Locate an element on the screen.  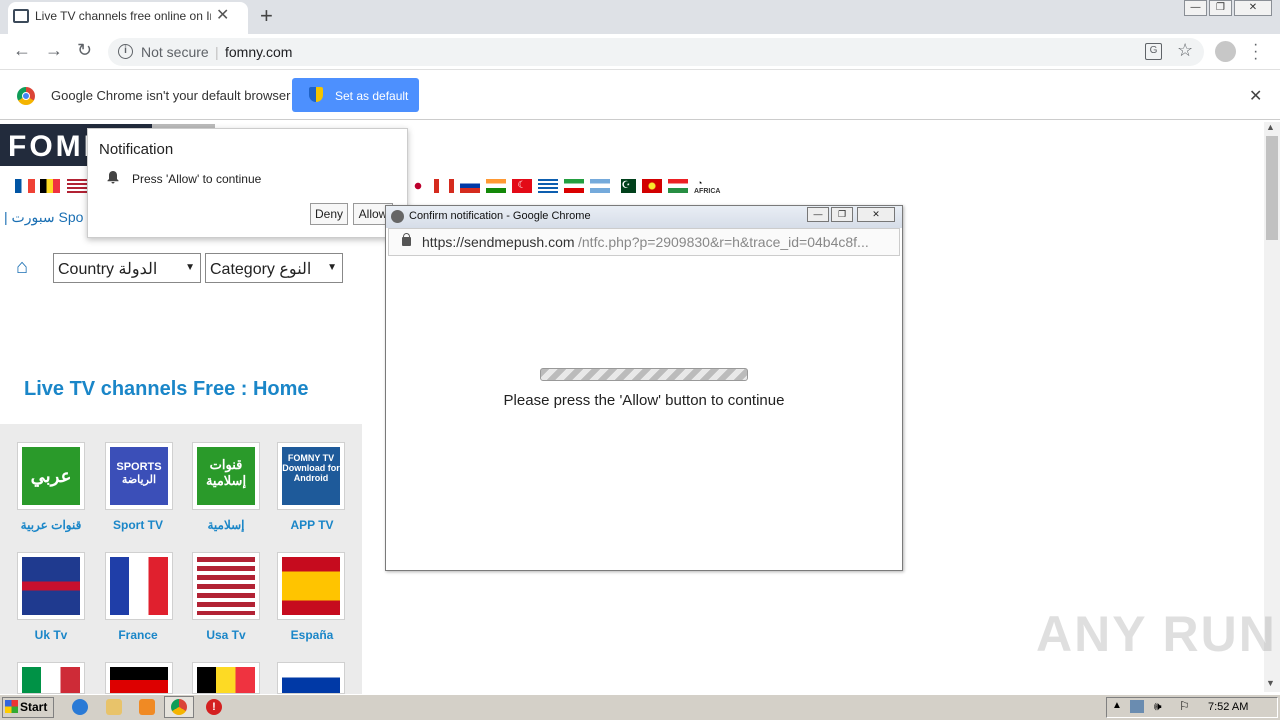
bookmark-star-icon: ☆ is located at coordinates (1185, 50).